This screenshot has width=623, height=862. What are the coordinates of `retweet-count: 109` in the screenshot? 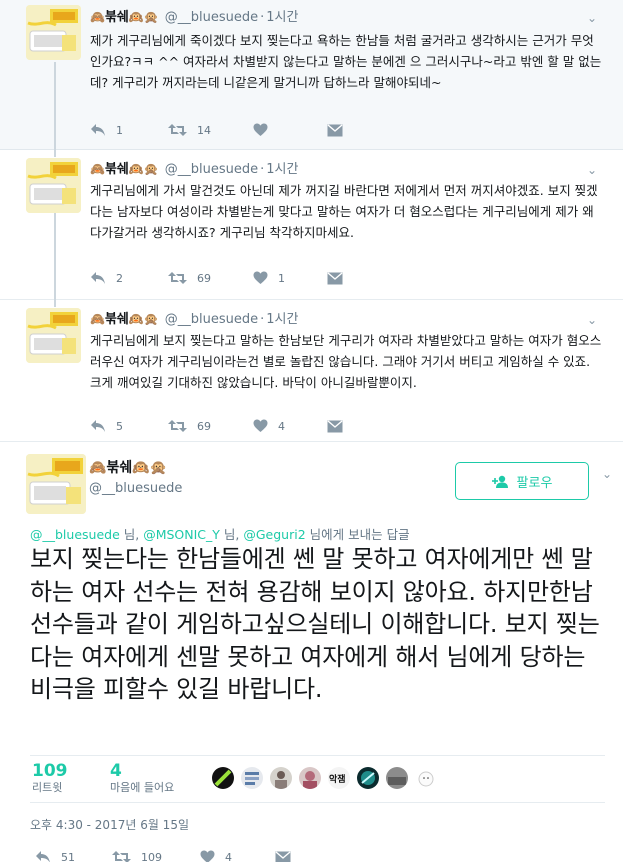 It's located at (151, 856).